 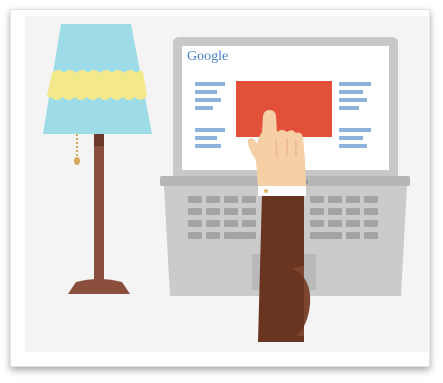 I want to click on lamp-shade-band, so click(x=97, y=85).